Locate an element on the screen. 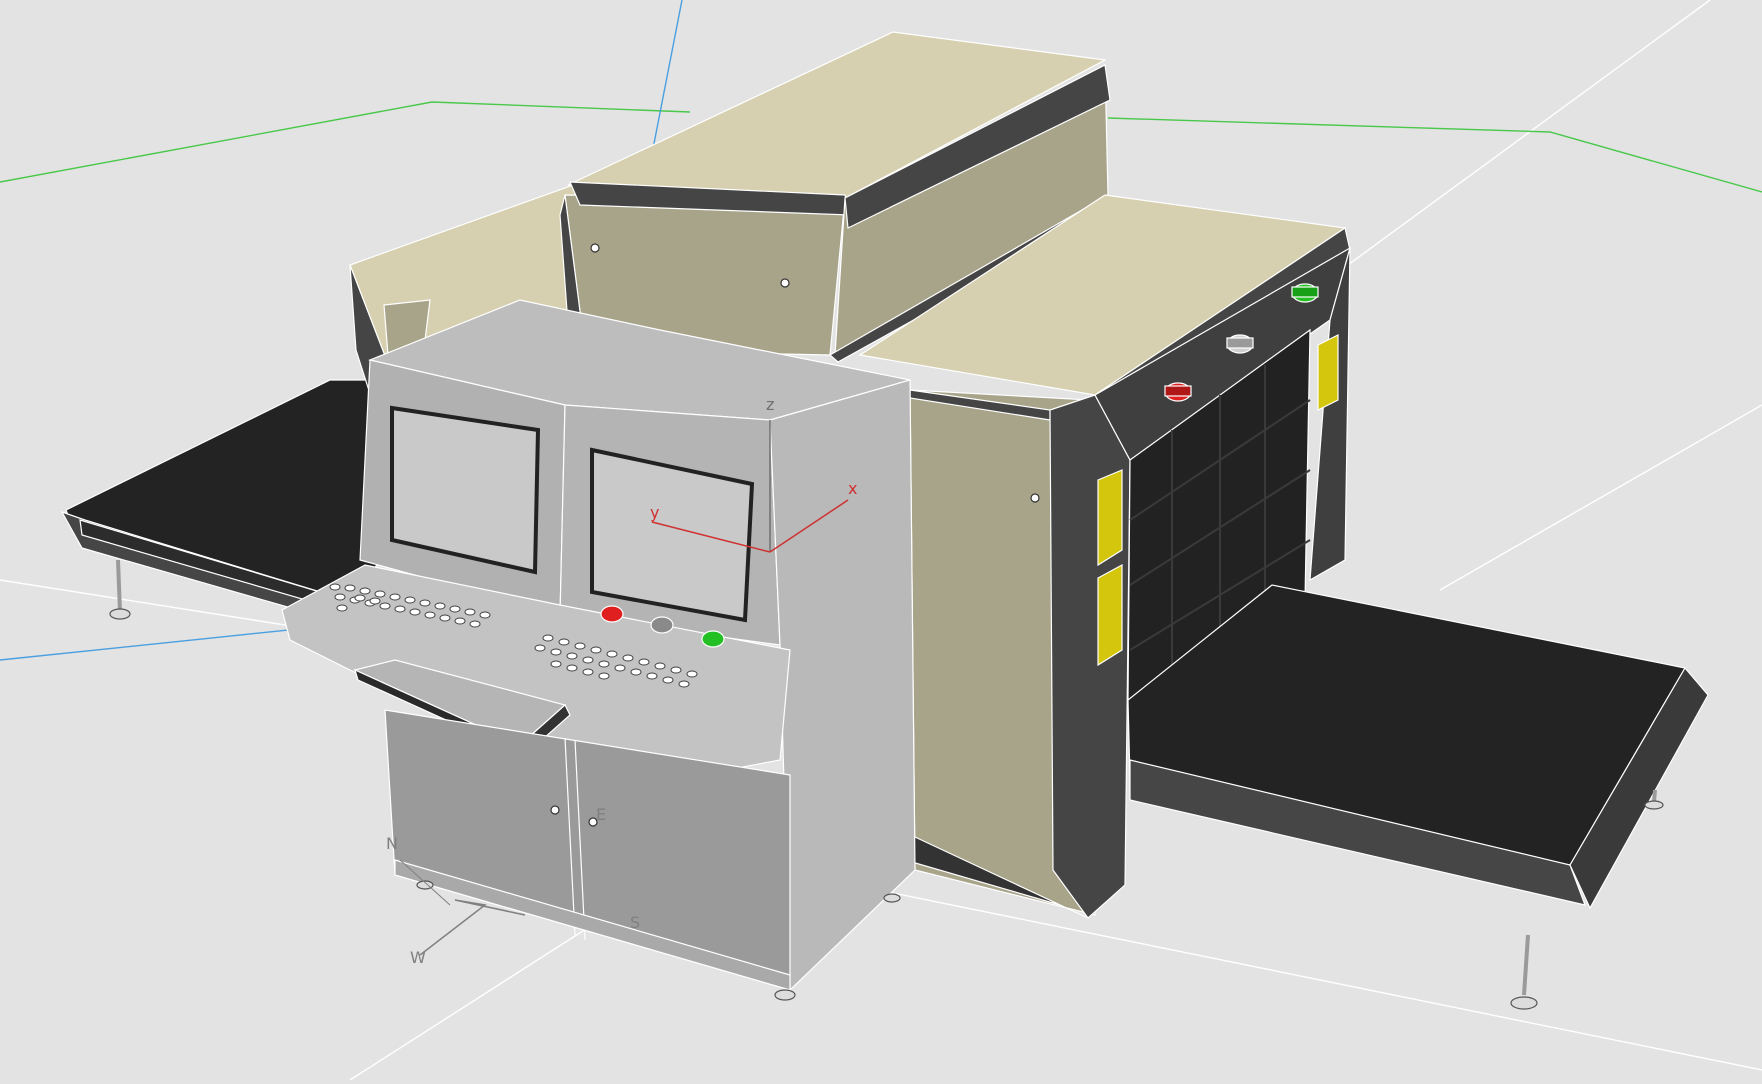 The width and height of the screenshot is (1762, 1084). compass-east: E is located at coordinates (601, 814).